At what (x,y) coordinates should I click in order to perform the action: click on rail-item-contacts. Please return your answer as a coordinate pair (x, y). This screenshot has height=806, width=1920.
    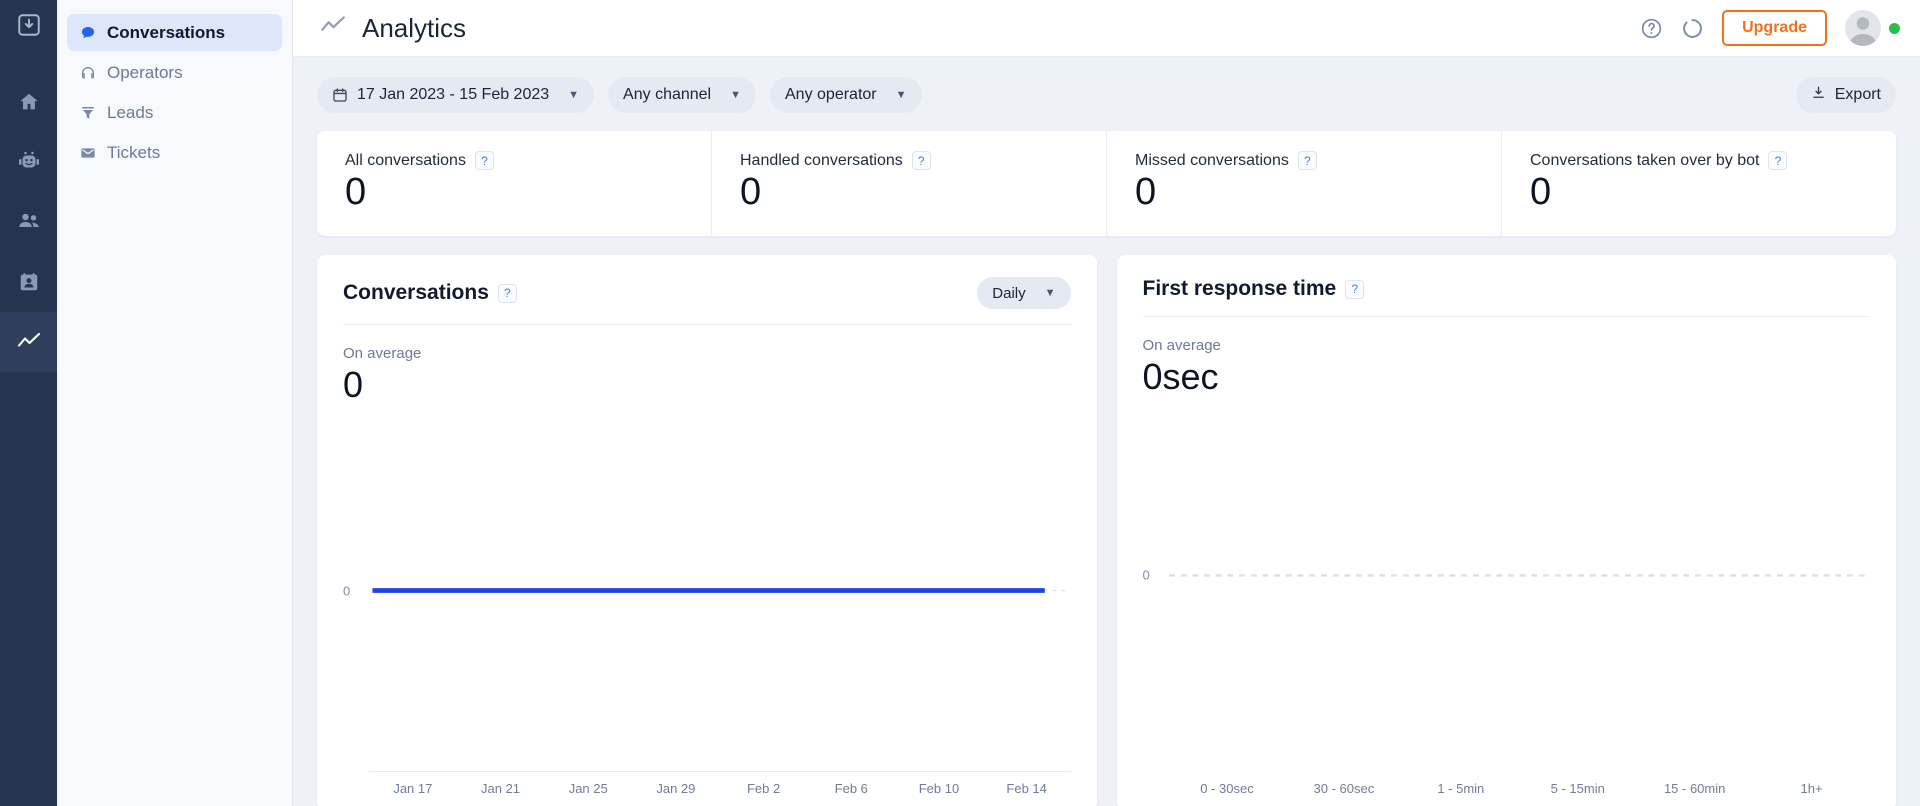
    Looking at the image, I should click on (28, 222).